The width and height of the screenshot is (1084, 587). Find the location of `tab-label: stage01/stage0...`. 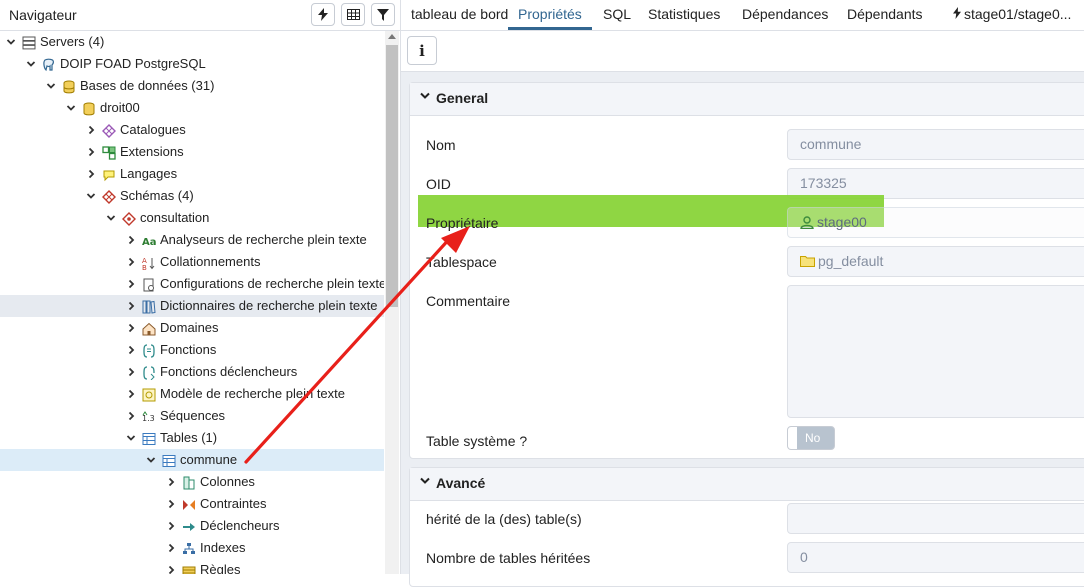

tab-label: stage01/stage0... is located at coordinates (1018, 14).